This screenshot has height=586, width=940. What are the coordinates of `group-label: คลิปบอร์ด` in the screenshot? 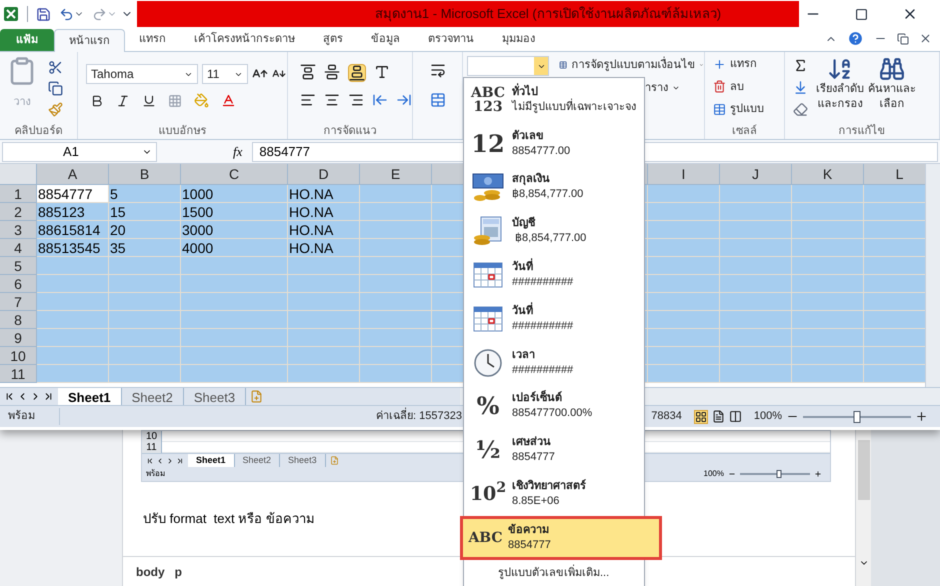 It's located at (39, 131).